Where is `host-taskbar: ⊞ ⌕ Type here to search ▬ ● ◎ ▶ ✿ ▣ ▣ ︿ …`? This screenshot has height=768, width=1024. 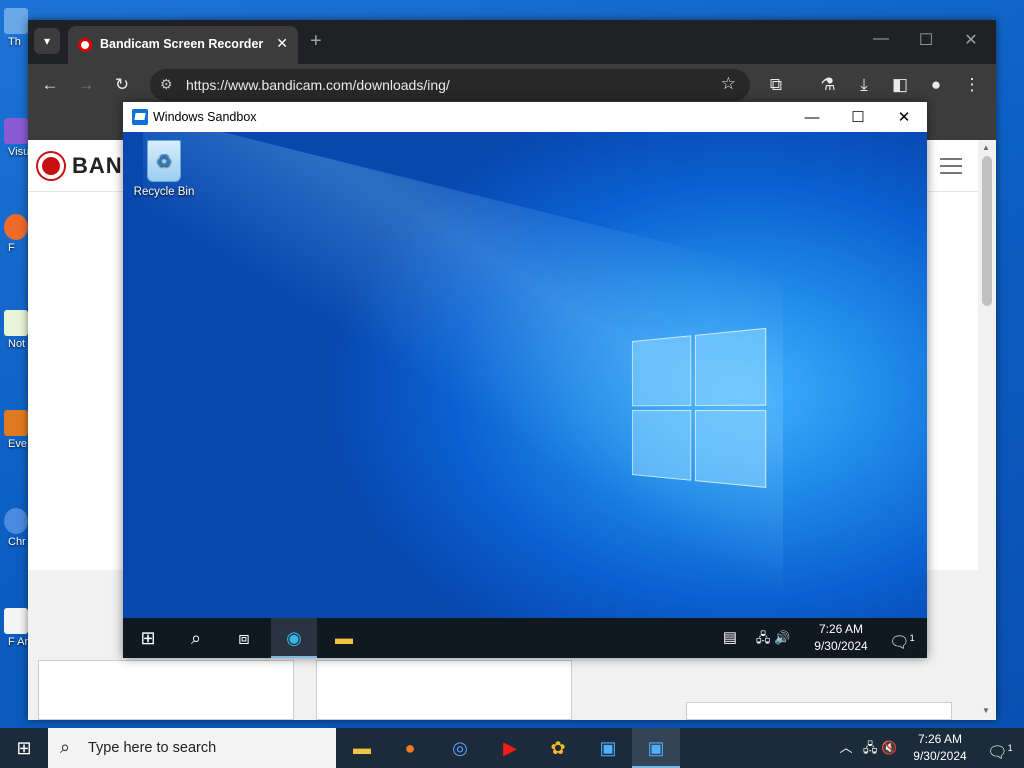
host-taskbar: ⊞ ⌕ Type here to search ▬ ● ◎ ▶ ✿ ▣ ▣ ︿ … is located at coordinates (512, 748).